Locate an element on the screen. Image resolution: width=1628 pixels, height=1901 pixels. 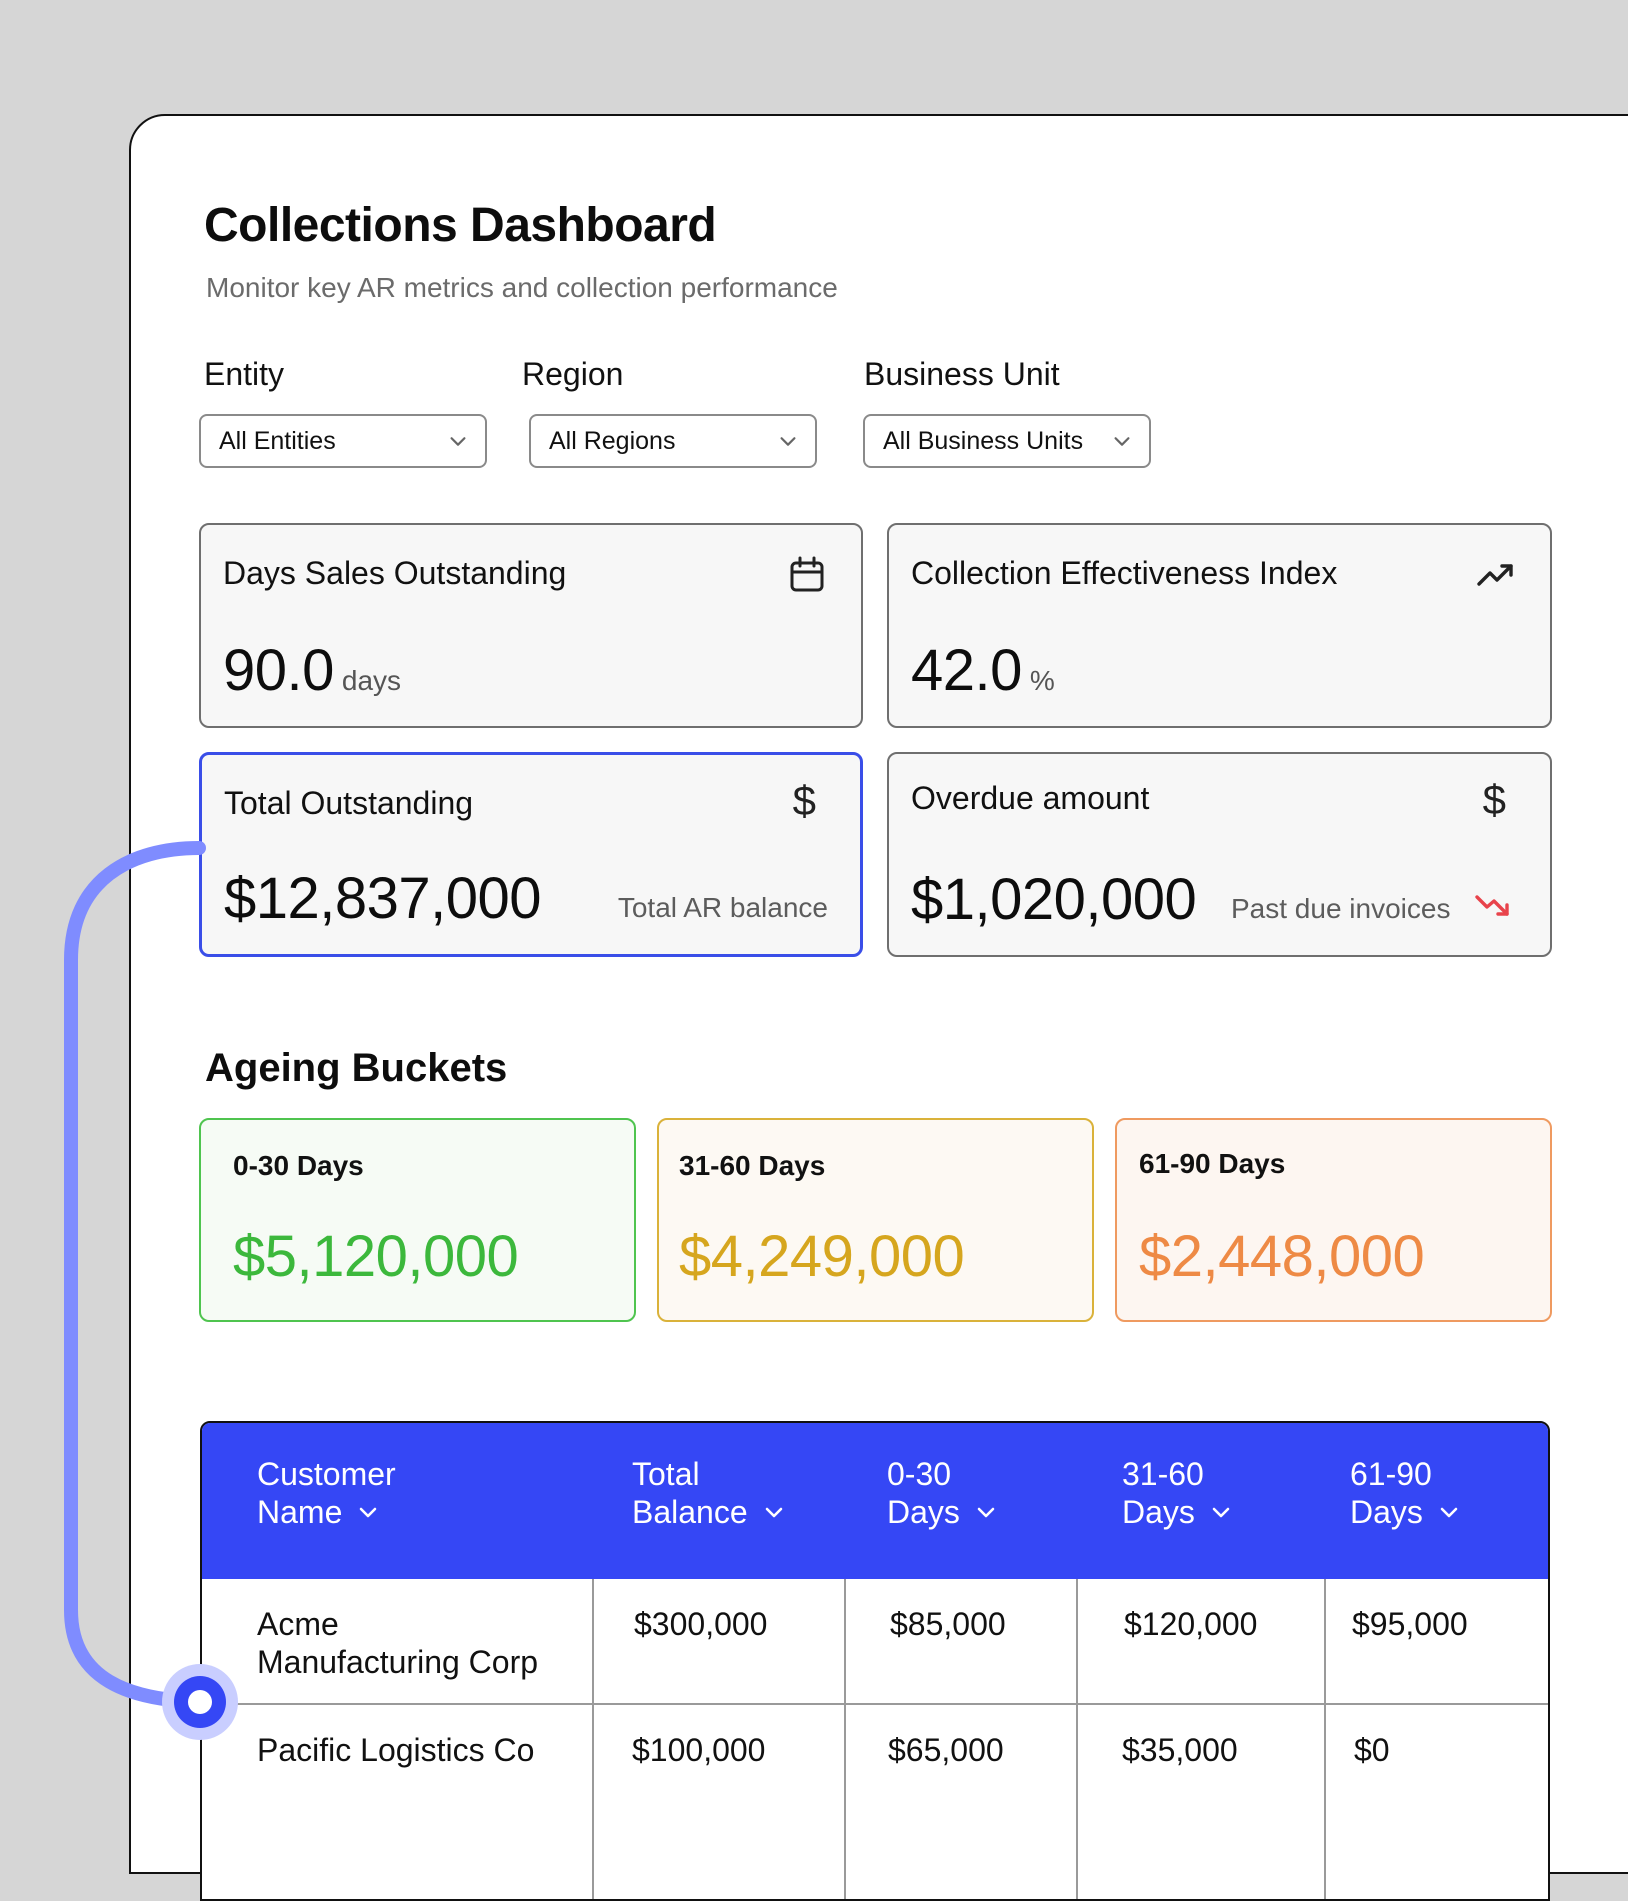
region-select: All Regions is located at coordinates (673, 441).